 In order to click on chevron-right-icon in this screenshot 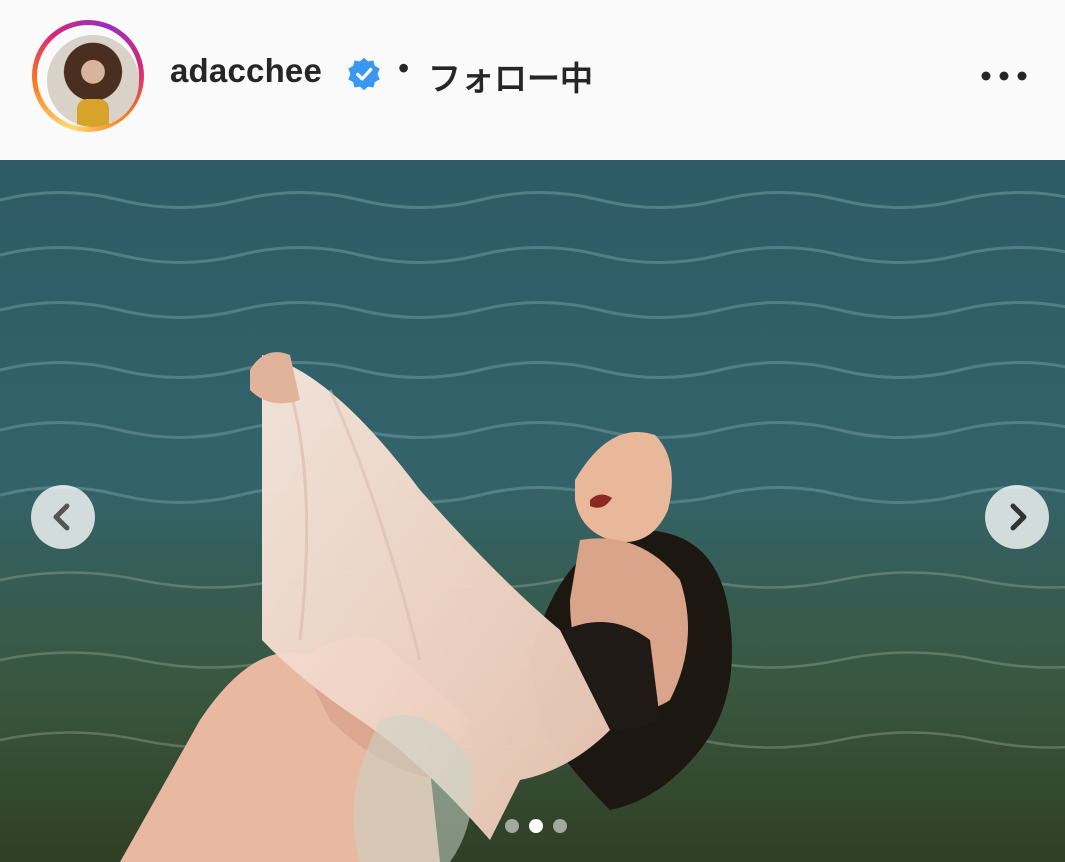, I will do `click(1018, 517)`.